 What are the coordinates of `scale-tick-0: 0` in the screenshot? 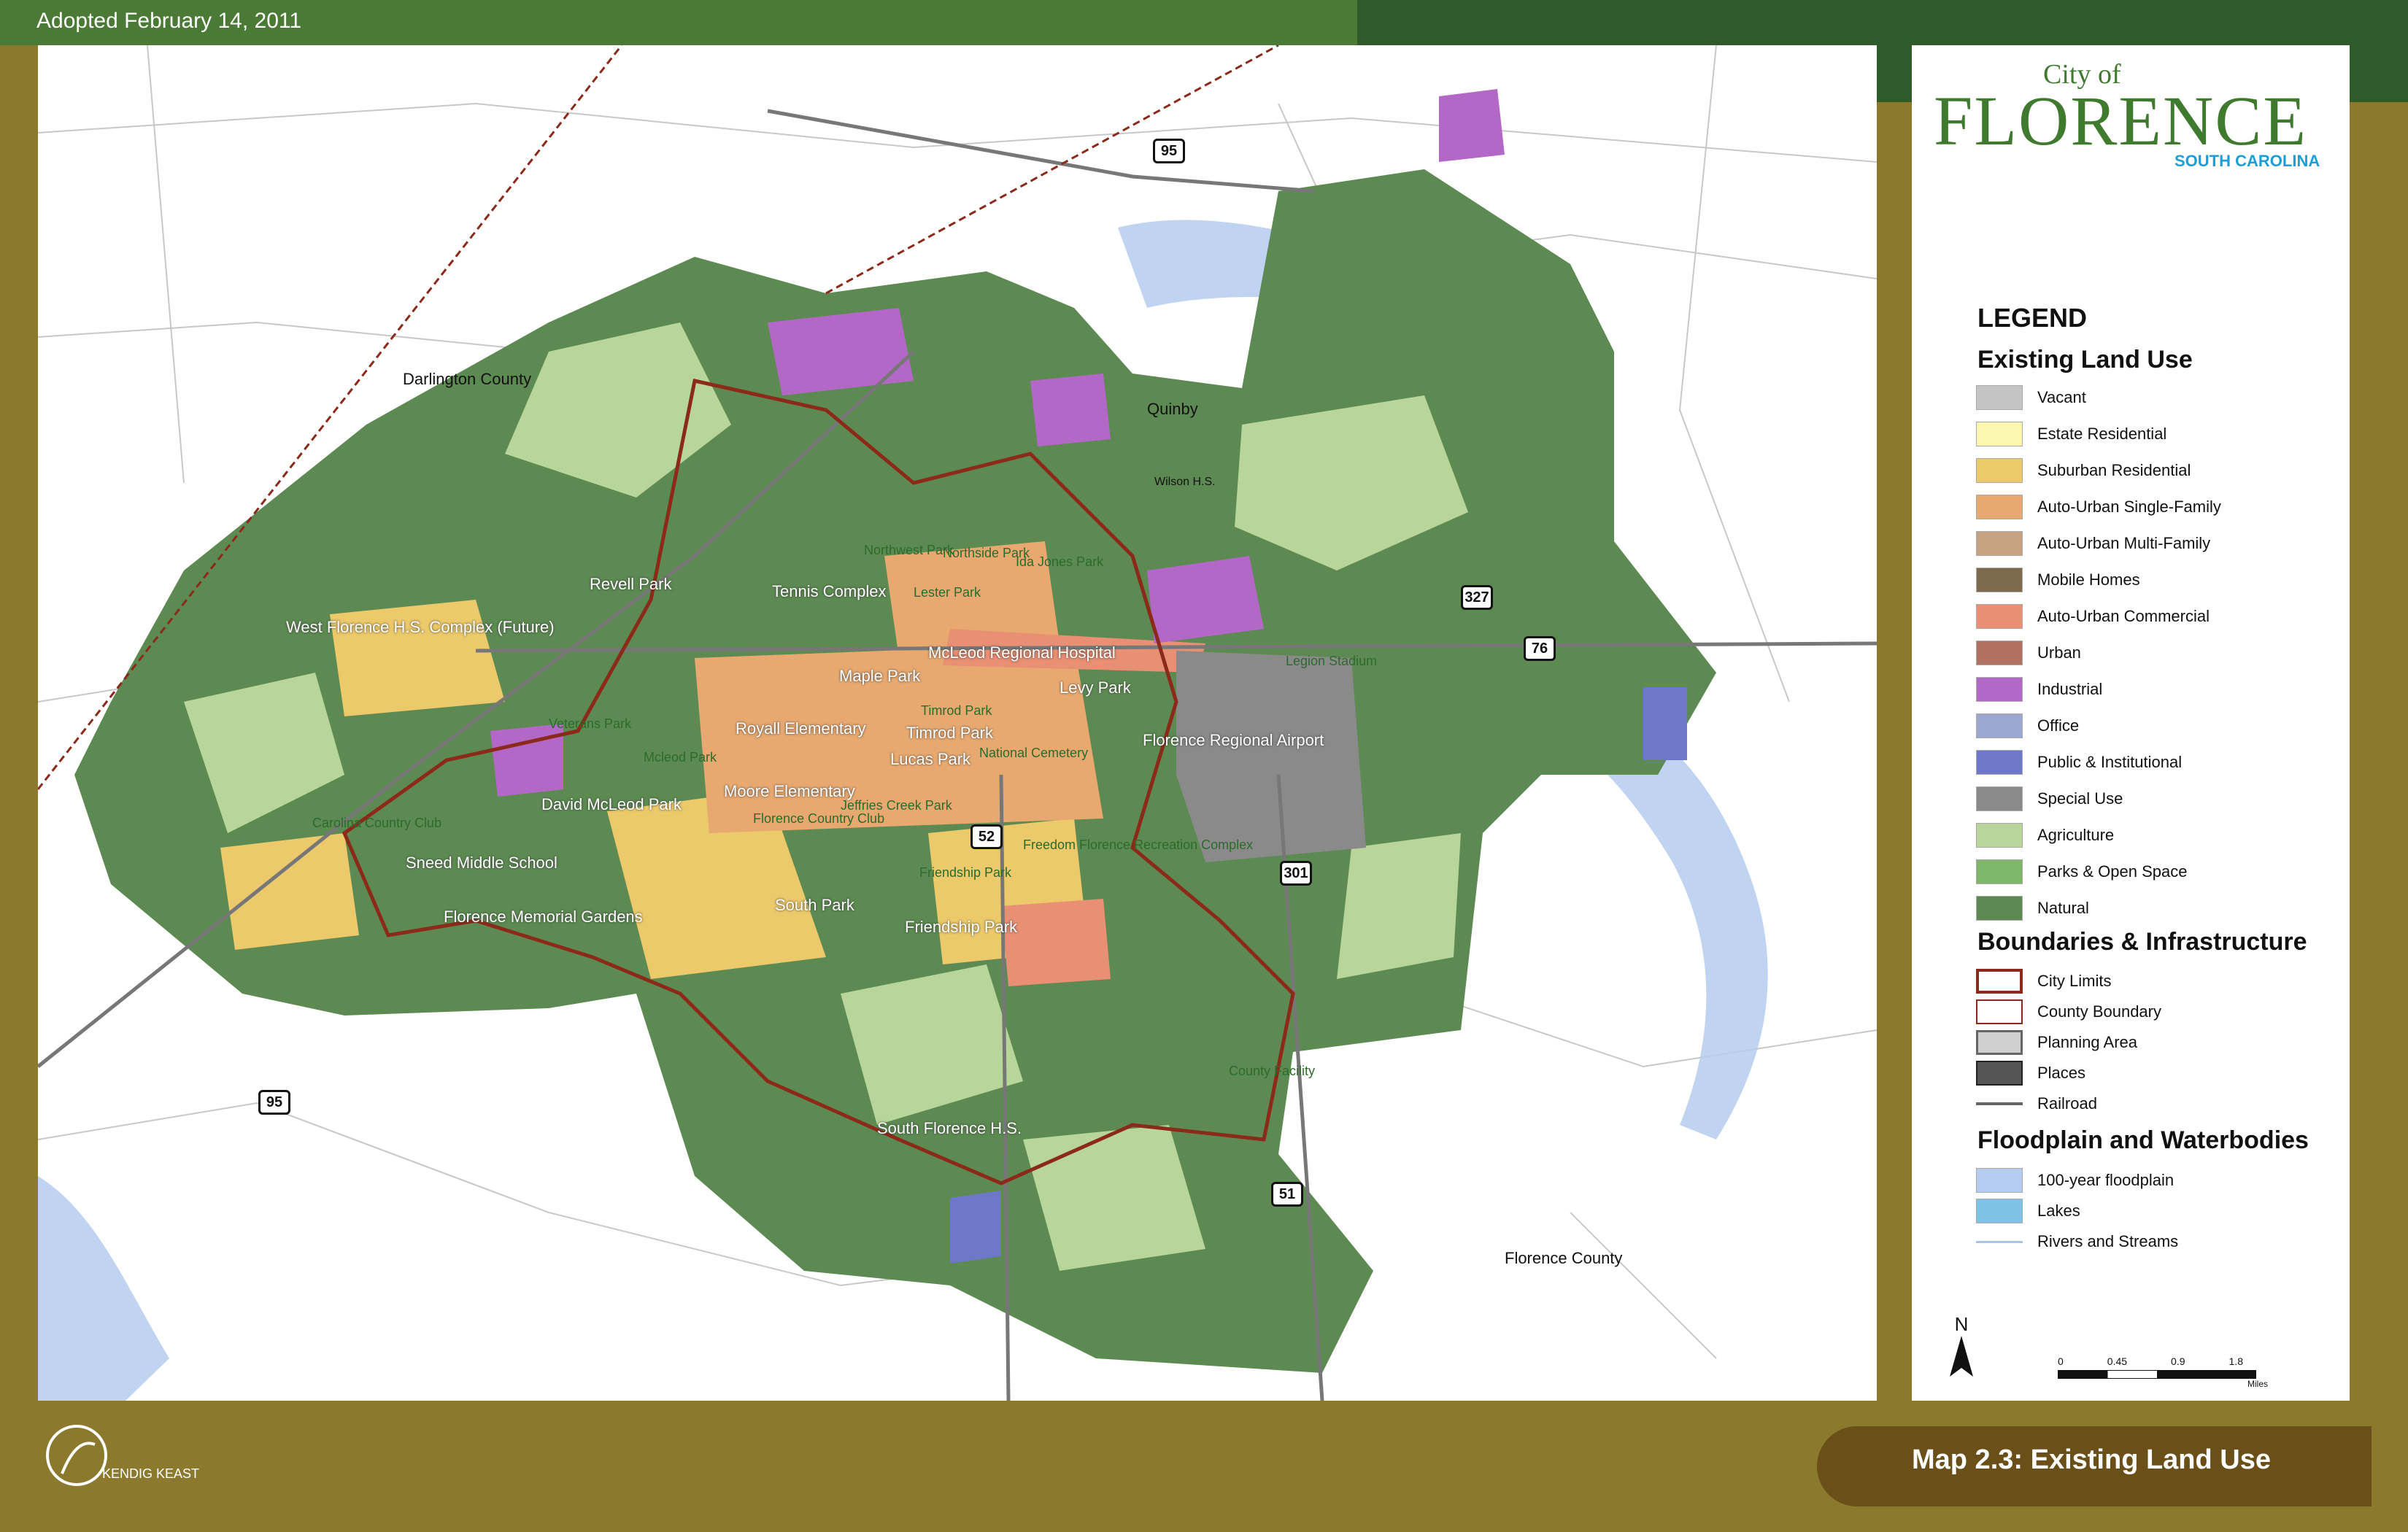 It's located at (2061, 1361).